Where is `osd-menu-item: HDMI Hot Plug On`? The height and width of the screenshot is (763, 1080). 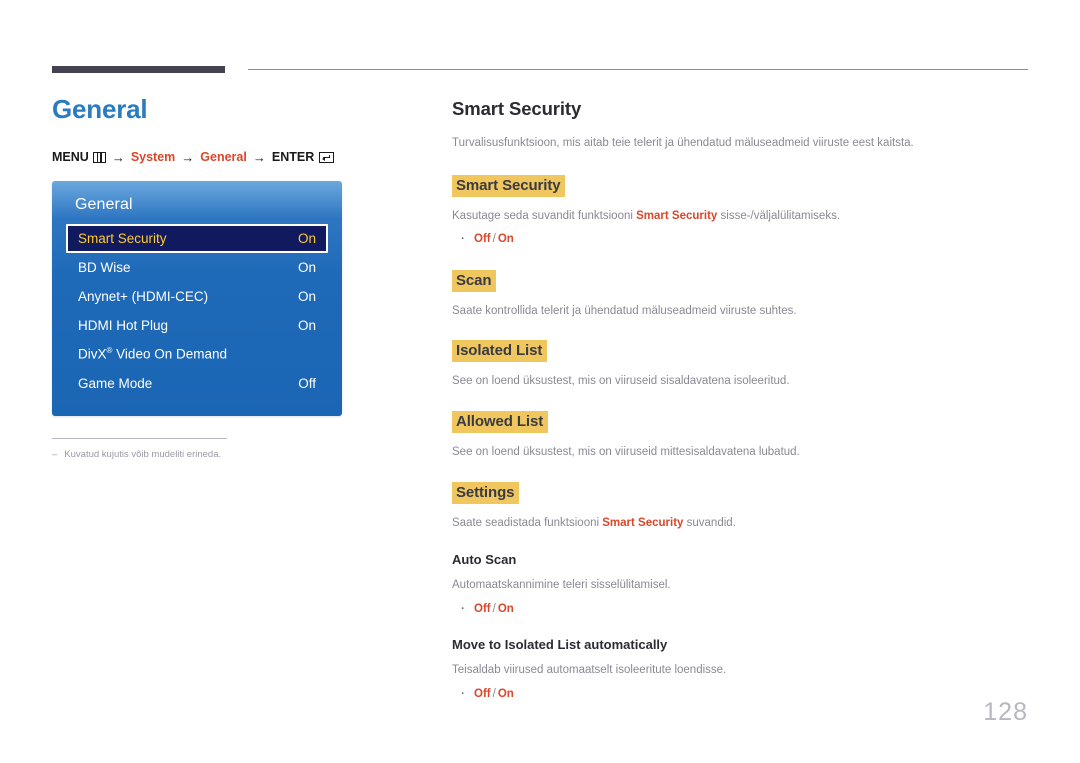 osd-menu-item: HDMI Hot Plug On is located at coordinates (197, 325).